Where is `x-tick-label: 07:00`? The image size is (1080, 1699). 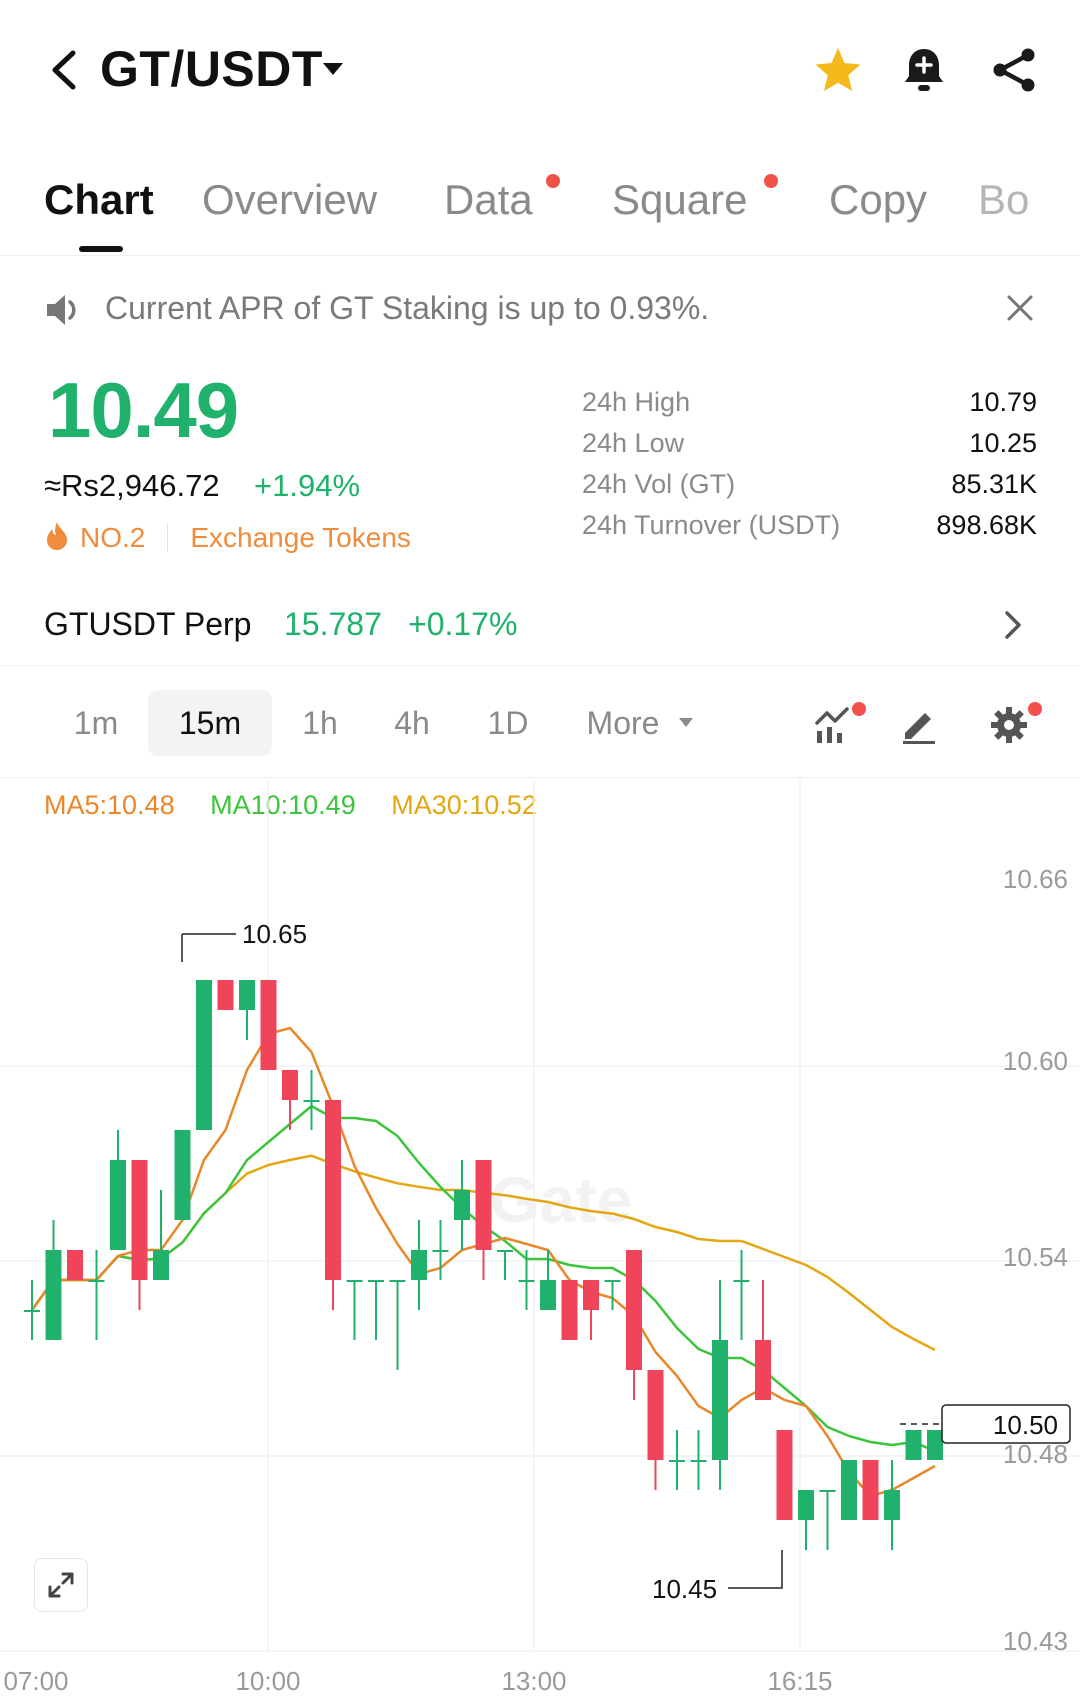 x-tick-label: 07:00 is located at coordinates (35, 1681).